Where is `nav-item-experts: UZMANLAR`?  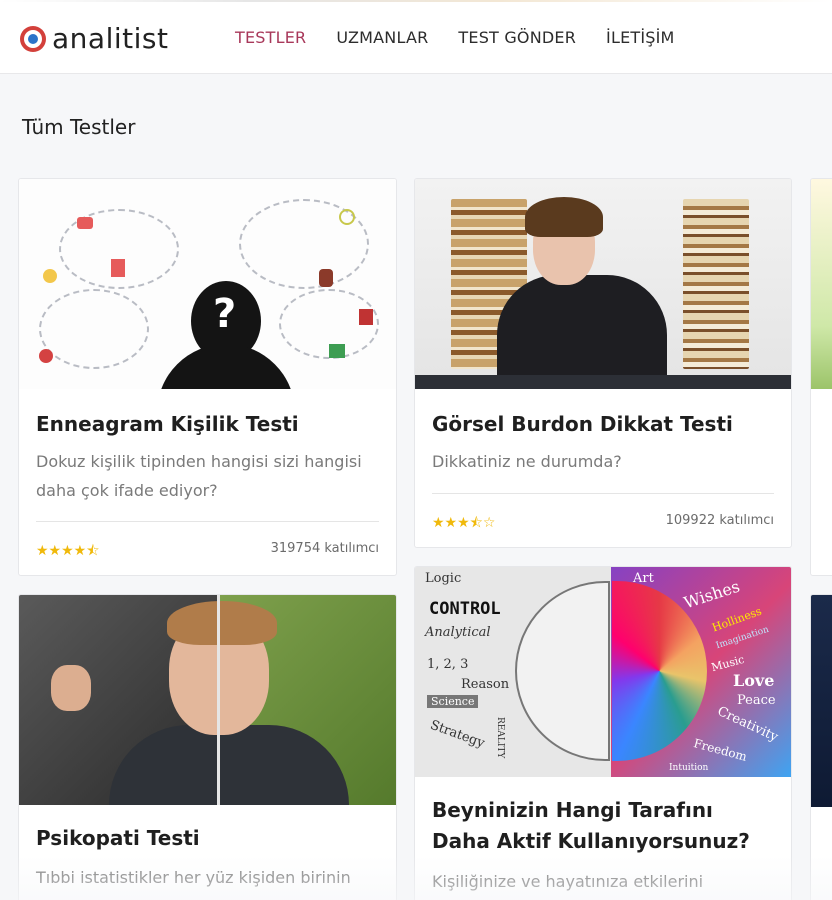
nav-item-experts: UZMANLAR is located at coordinates (382, 37).